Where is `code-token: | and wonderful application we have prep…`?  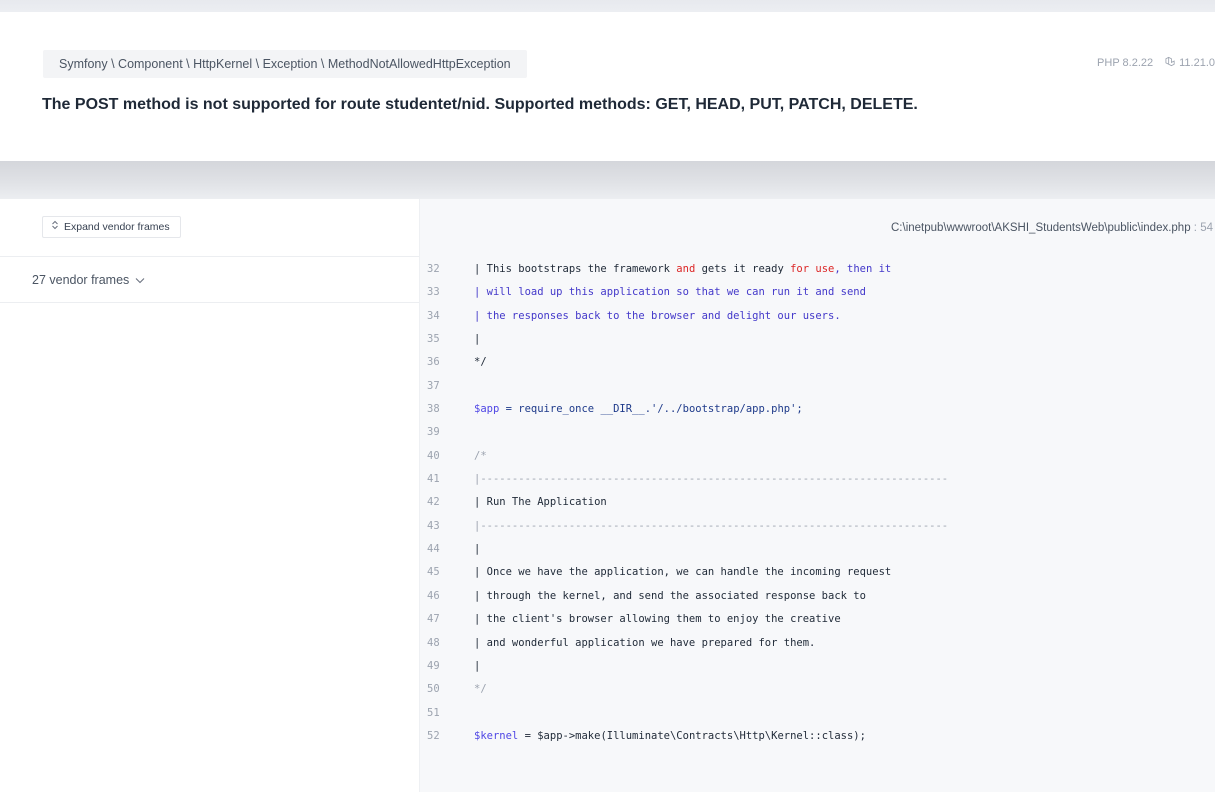
code-token: | and wonderful application we have prep… is located at coordinates (645, 642).